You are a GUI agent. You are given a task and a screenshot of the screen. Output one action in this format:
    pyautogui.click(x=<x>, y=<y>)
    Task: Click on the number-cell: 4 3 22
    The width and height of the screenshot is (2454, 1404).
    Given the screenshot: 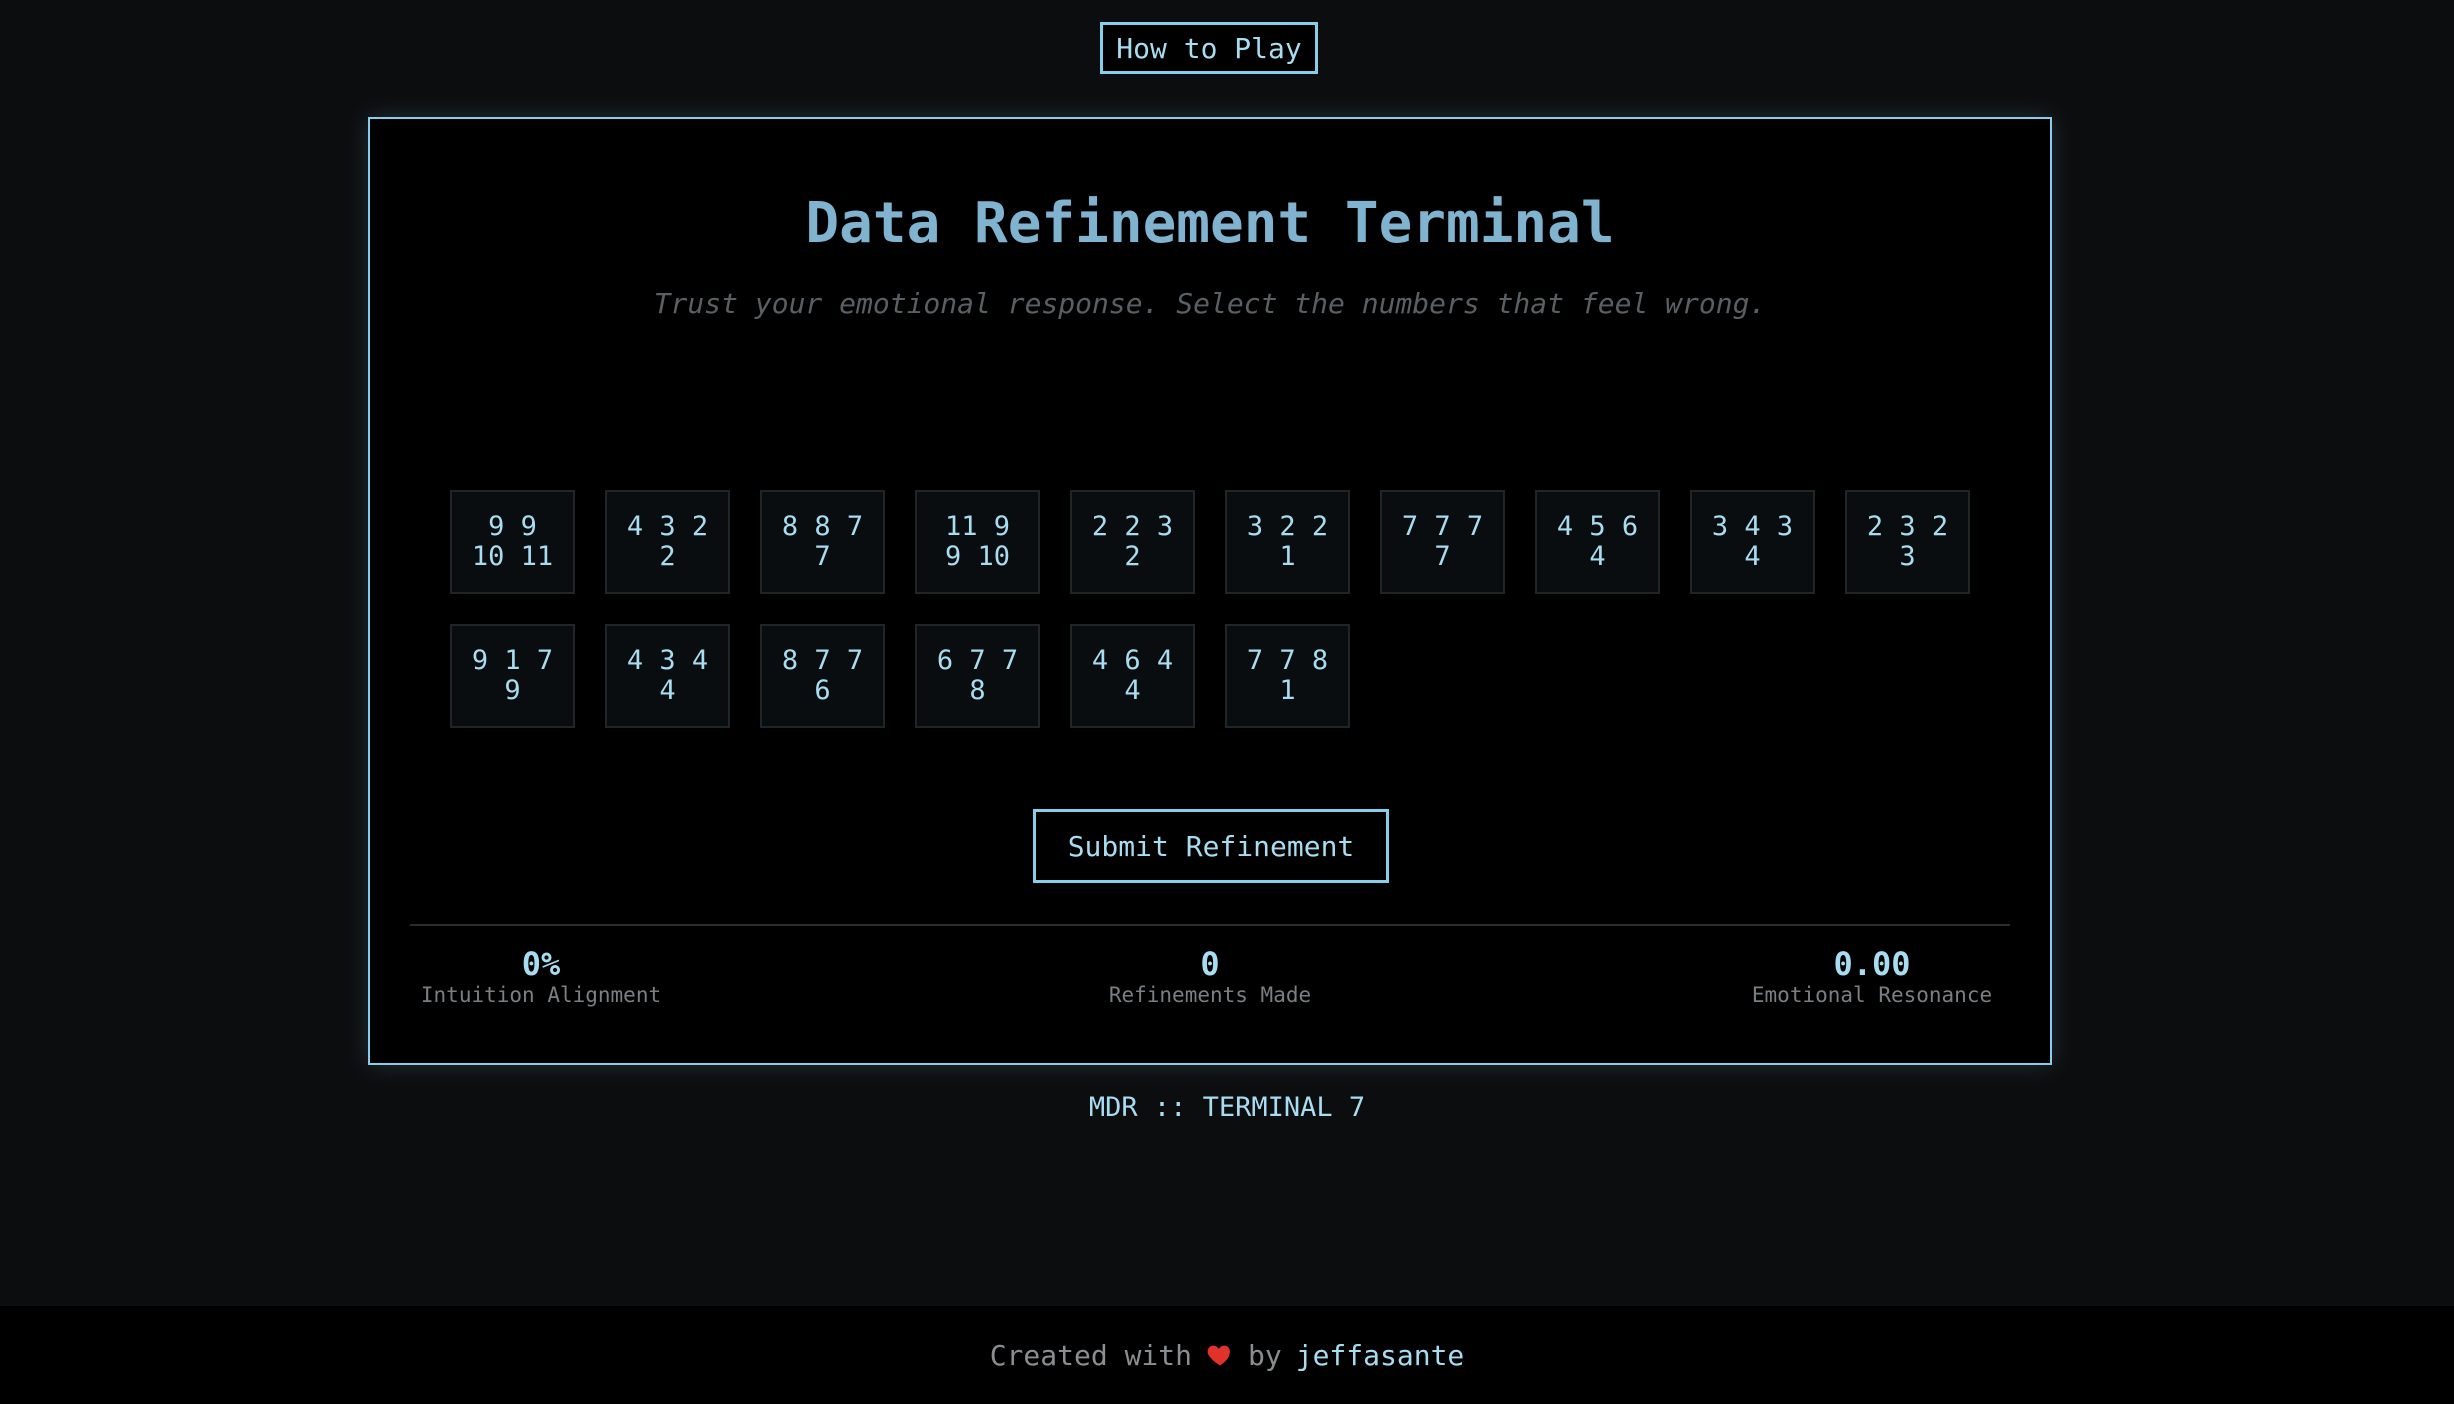 What is the action you would take?
    pyautogui.click(x=667, y=542)
    